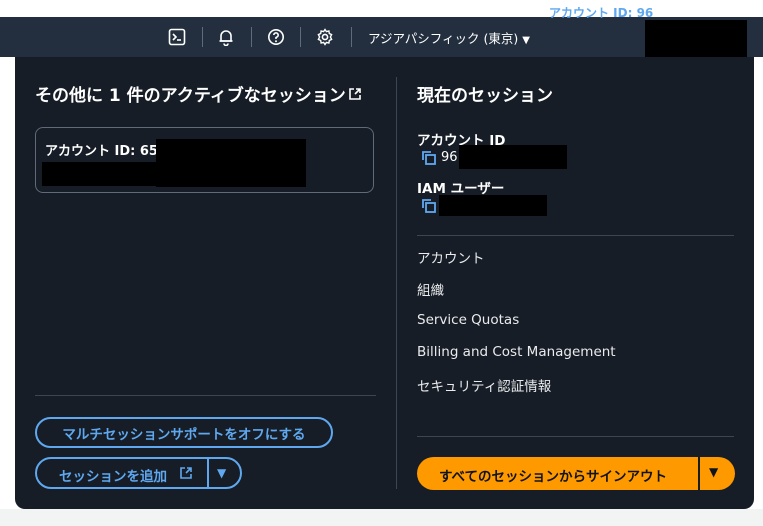 This screenshot has width=763, height=526. I want to click on column-divider, so click(396, 283).